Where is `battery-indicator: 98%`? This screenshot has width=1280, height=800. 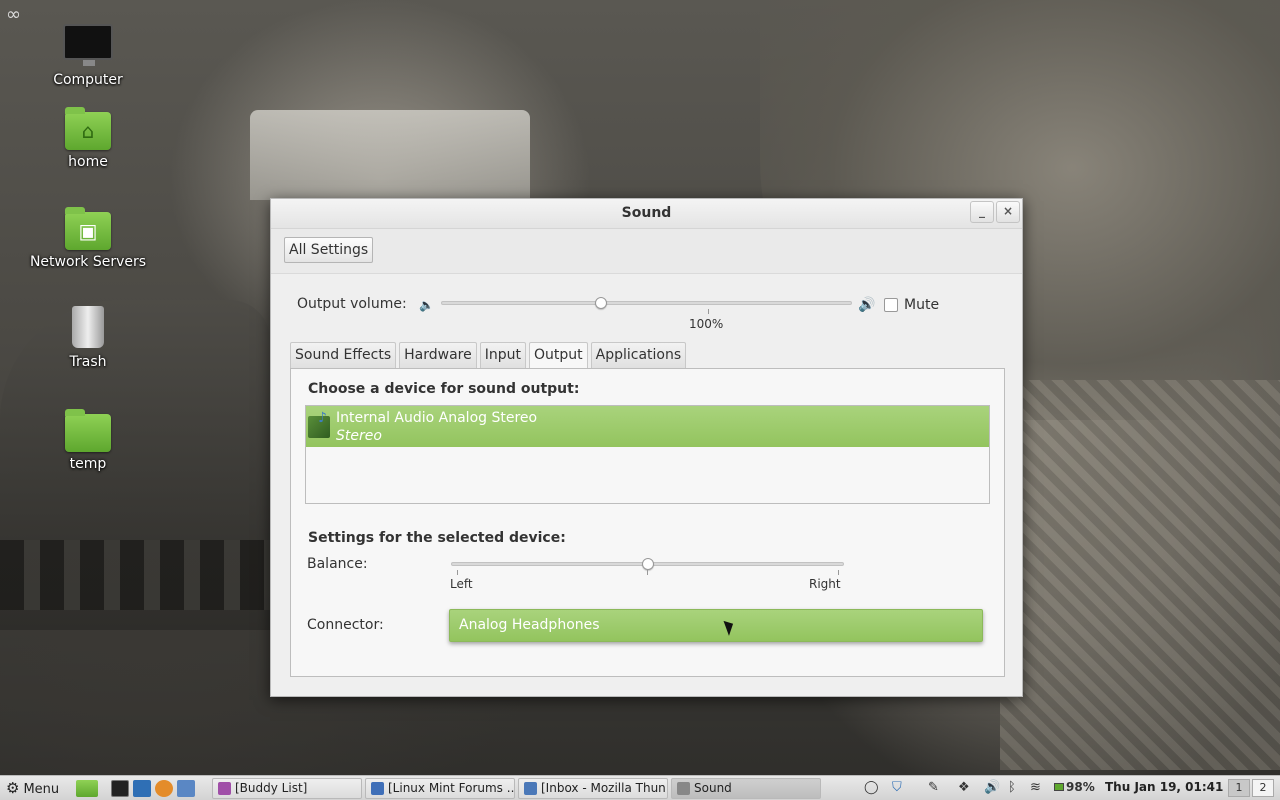
battery-indicator: 98% is located at coordinates (1074, 787).